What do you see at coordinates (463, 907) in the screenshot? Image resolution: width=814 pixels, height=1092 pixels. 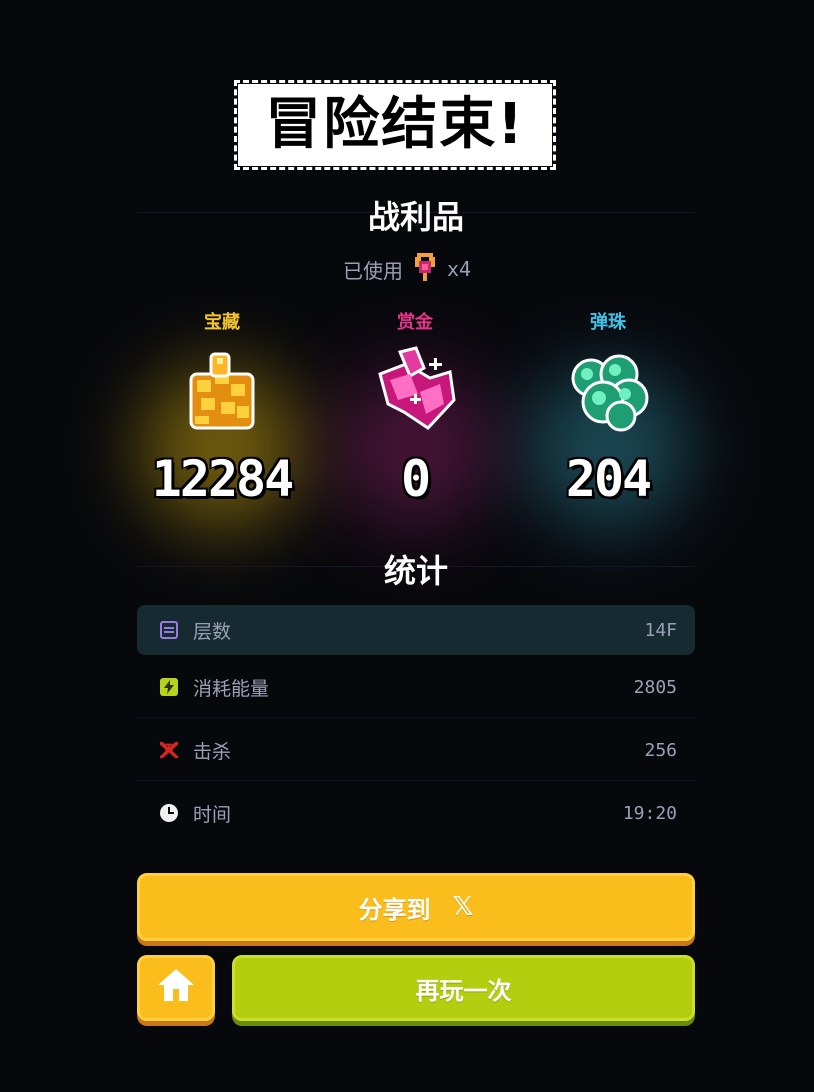 I see `x-logo-icon: 𝕏` at bounding box center [463, 907].